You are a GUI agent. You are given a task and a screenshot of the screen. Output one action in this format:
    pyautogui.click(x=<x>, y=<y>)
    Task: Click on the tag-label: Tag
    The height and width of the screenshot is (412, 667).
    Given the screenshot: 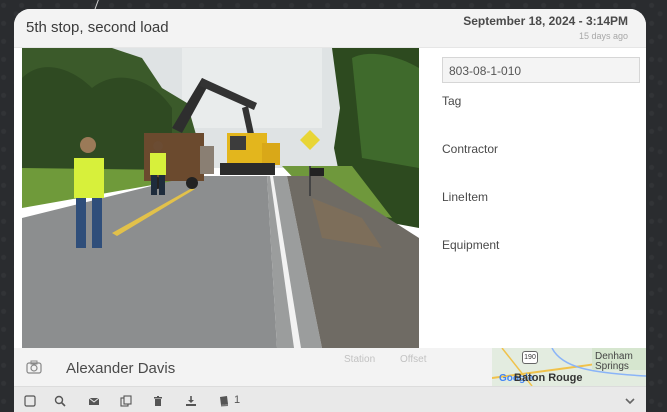 What is the action you would take?
    pyautogui.click(x=452, y=101)
    